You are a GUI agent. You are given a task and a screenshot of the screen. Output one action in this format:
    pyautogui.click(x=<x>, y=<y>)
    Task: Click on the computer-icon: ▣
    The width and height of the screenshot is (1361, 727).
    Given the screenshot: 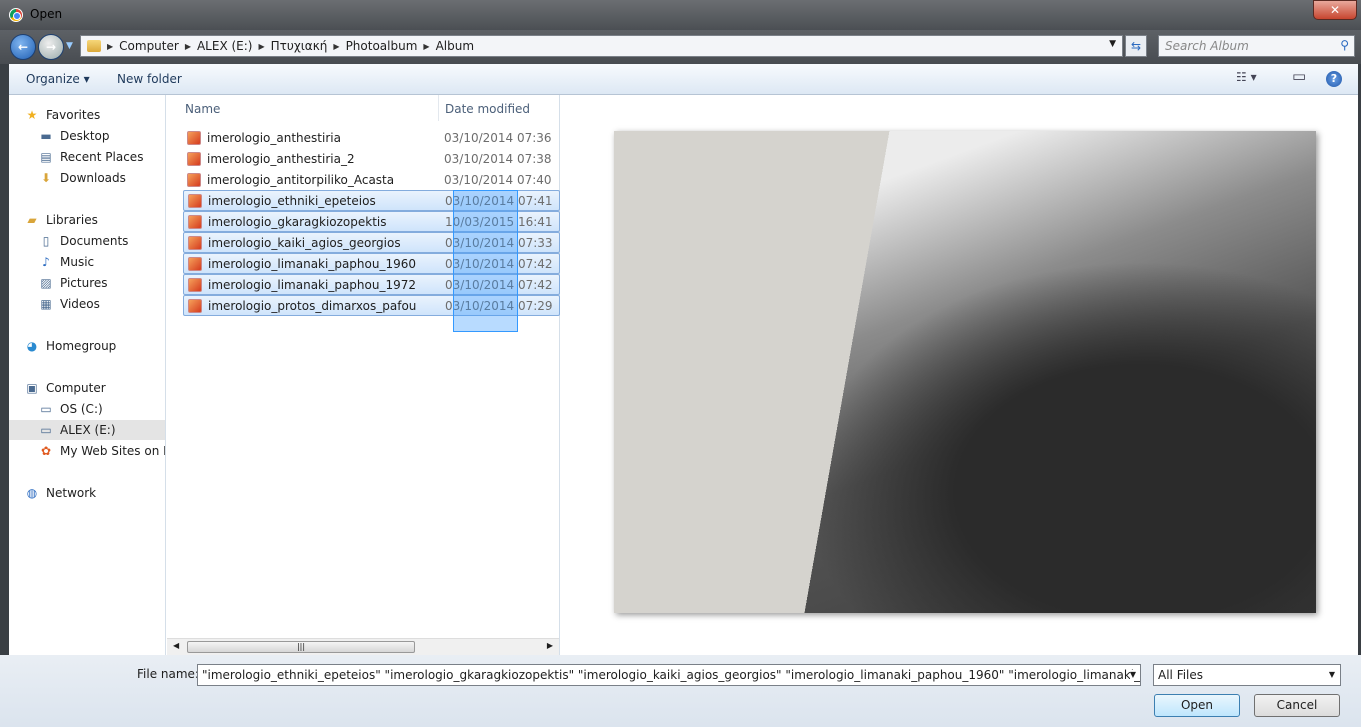 What is the action you would take?
    pyautogui.click(x=32, y=388)
    